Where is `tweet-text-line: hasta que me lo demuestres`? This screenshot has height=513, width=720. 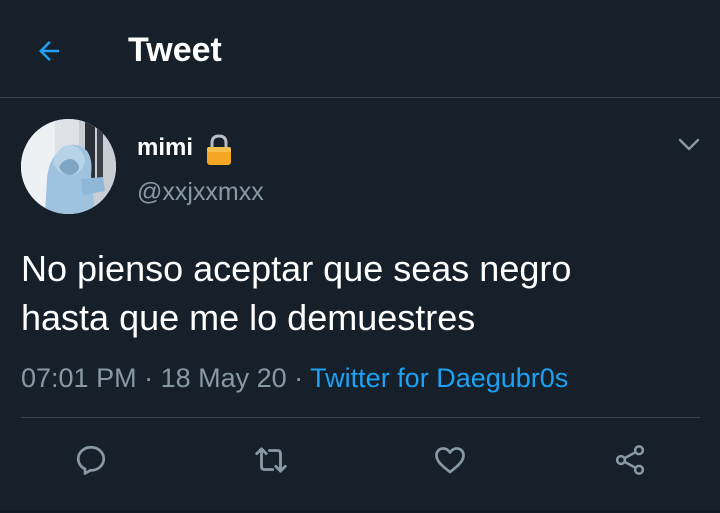
tweet-text-line: hasta que me lo demuestres is located at coordinates (248, 317).